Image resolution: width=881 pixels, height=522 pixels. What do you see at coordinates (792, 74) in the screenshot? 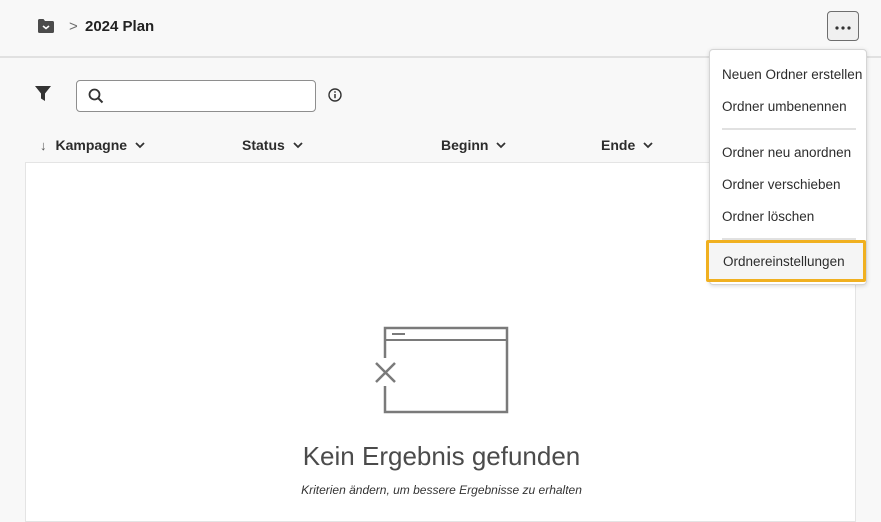
I see `menu-item-create-folder: Neuen Ordner erstellen` at bounding box center [792, 74].